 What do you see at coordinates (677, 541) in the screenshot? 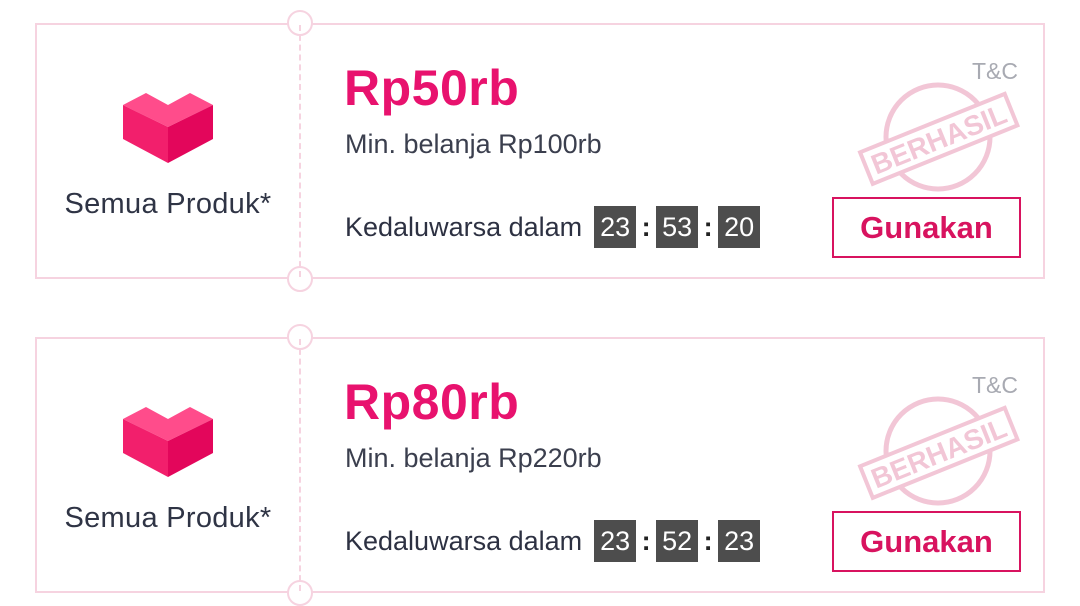
I see `timer-minutes: 52` at bounding box center [677, 541].